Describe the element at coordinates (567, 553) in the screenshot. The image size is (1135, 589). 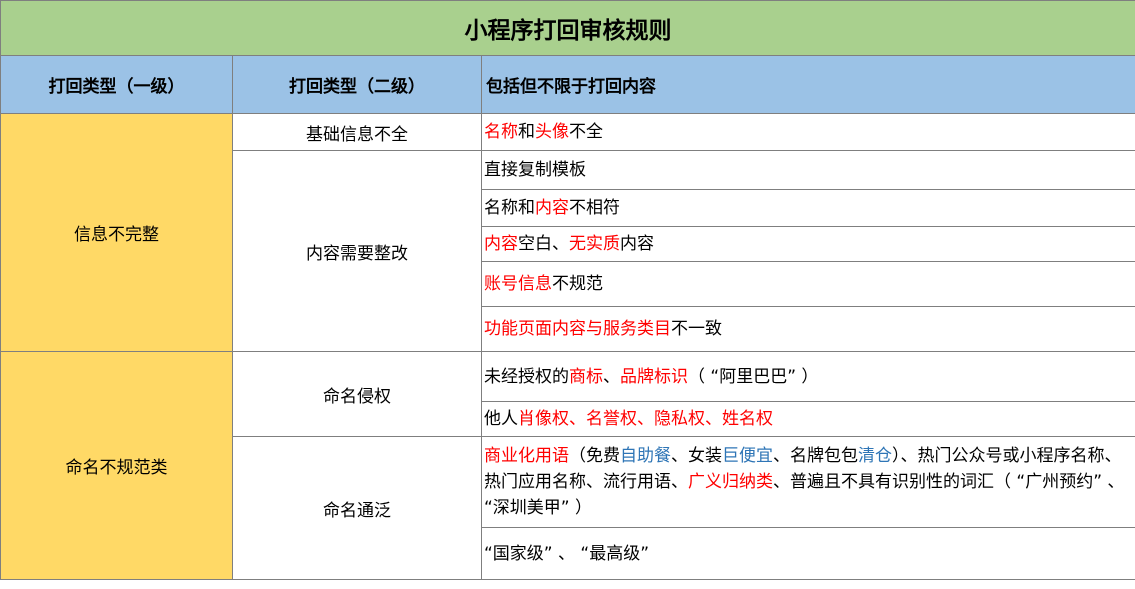
I see `rule-text: “国家级” 、 “最高级”` at that location.